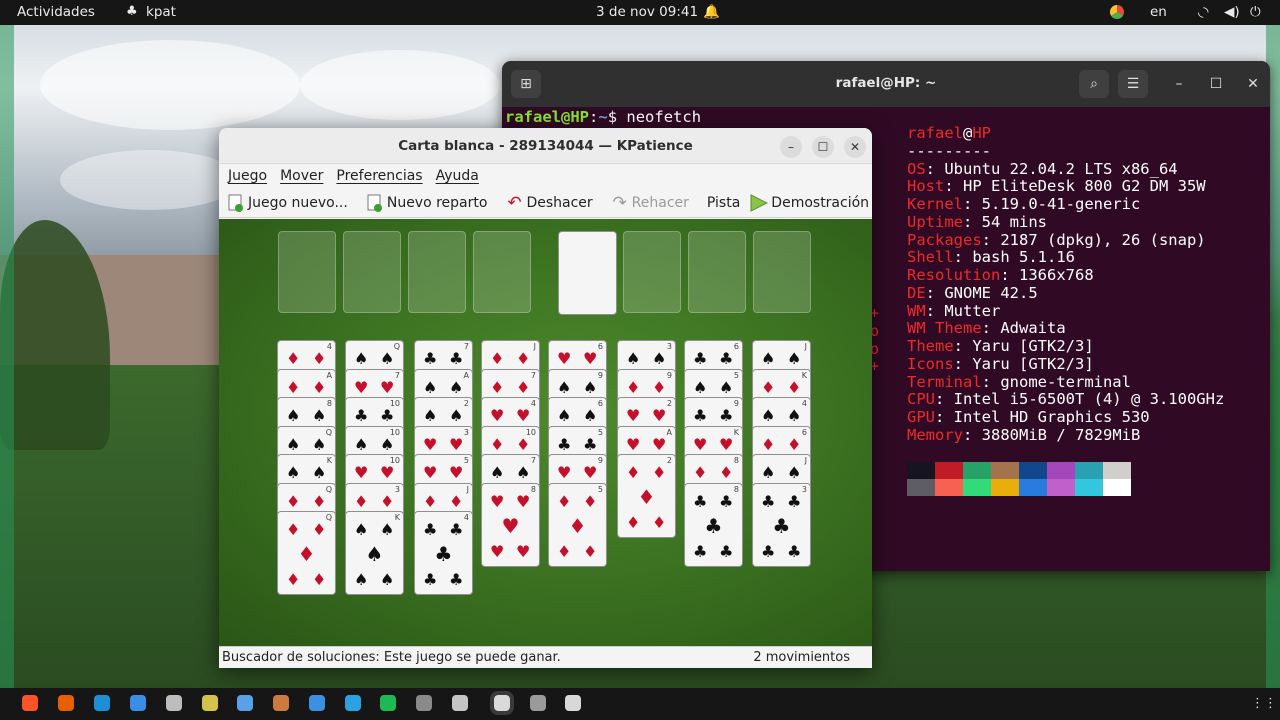  Describe the element at coordinates (533, 489) in the screenshot. I see `card-rank: 8` at that location.